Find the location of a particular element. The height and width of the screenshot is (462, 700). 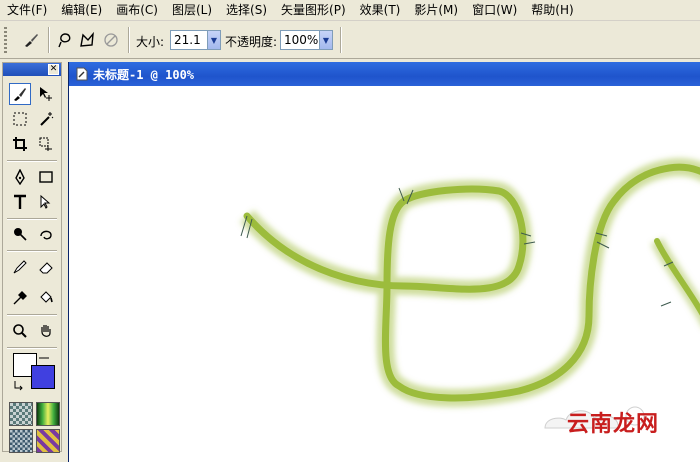

brush-tool is located at coordinates (20, 94).